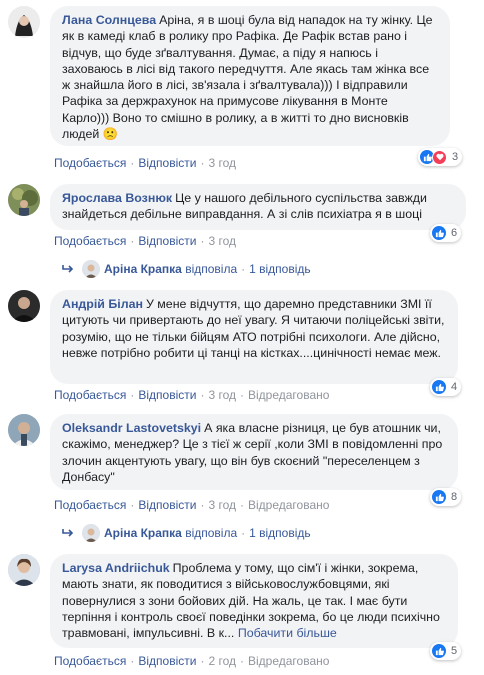  What do you see at coordinates (454, 233) in the screenshot?
I see `reaction-number: 6` at bounding box center [454, 233].